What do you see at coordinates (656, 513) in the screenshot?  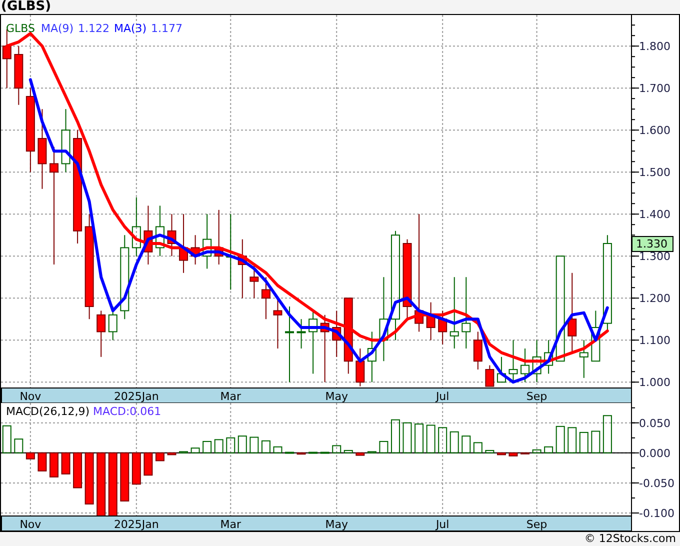 I see `axis-label: -0.100` at bounding box center [656, 513].